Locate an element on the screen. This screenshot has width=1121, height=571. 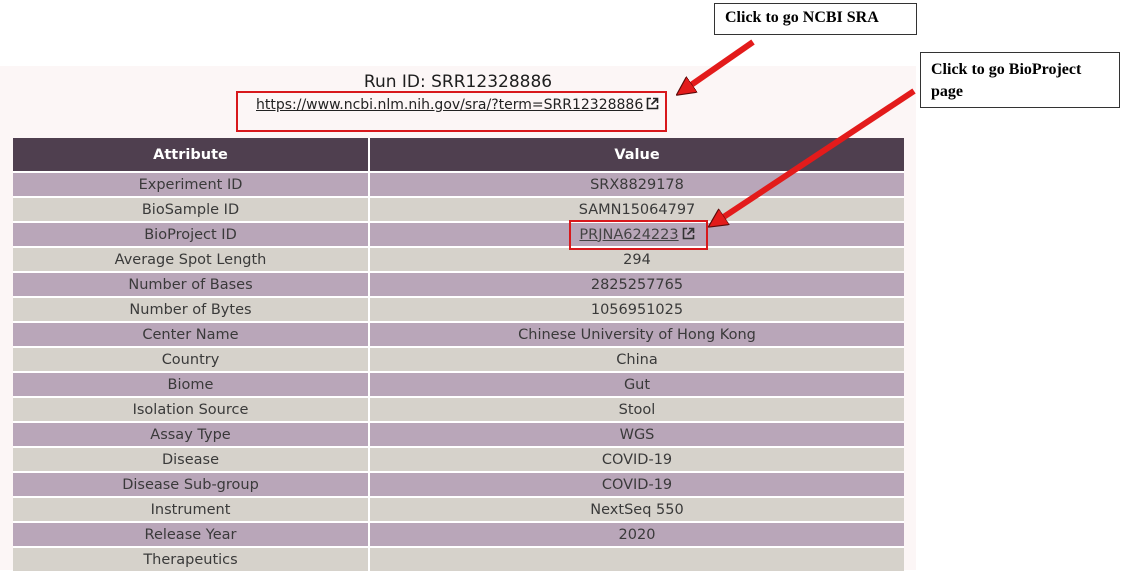
callout-bioproject: Click to go BioProject page is located at coordinates (1020, 80).